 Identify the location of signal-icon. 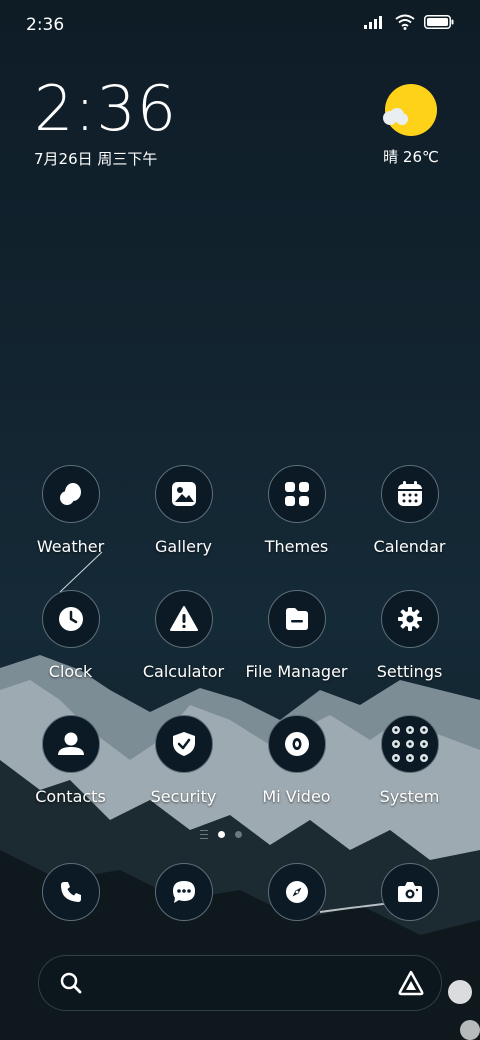
(373, 22).